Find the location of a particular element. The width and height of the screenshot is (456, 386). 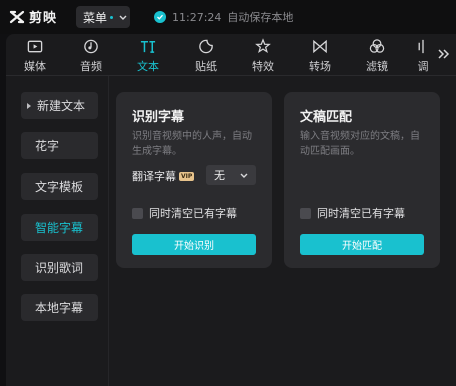

check-circle-icon is located at coordinates (160, 17).